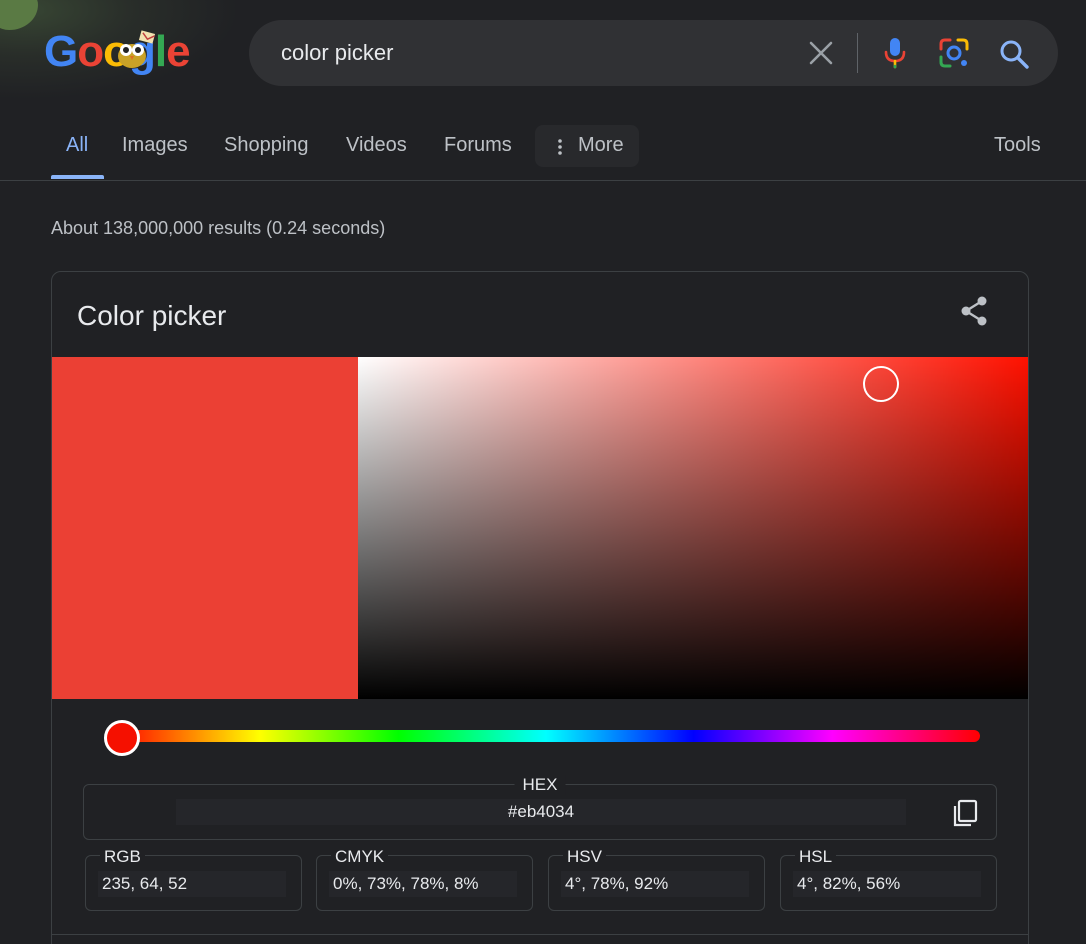  What do you see at coordinates (974, 311) in the screenshot?
I see `share-icon` at bounding box center [974, 311].